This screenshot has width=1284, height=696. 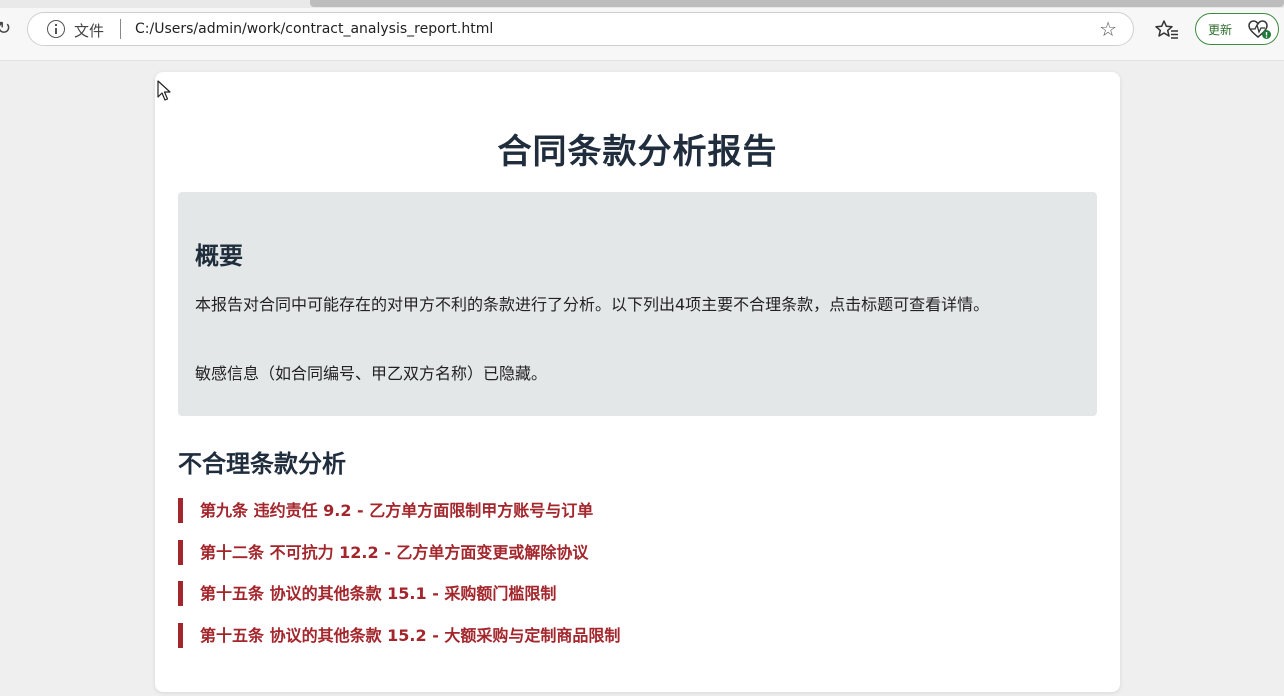 What do you see at coordinates (1167, 30) in the screenshot?
I see `favorites-icon` at bounding box center [1167, 30].